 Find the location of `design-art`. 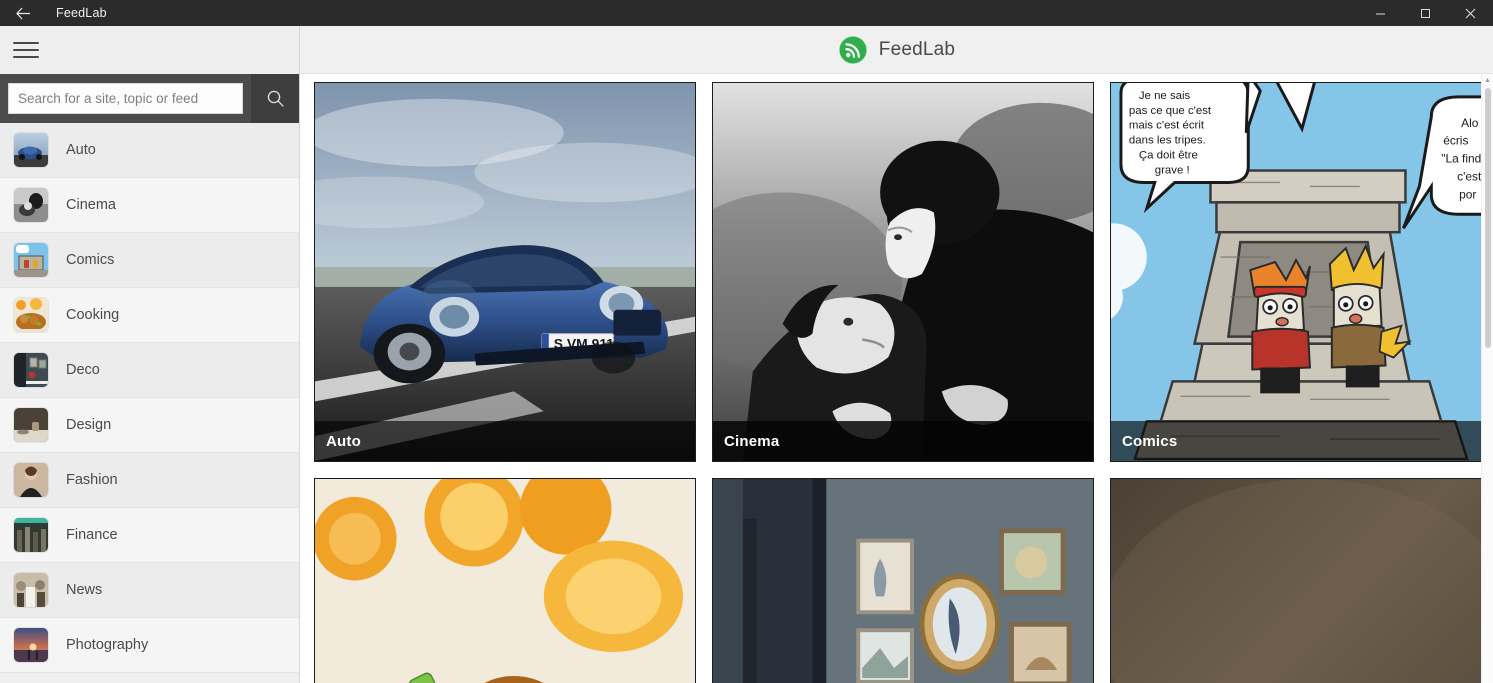

design-art is located at coordinates (1301, 581).